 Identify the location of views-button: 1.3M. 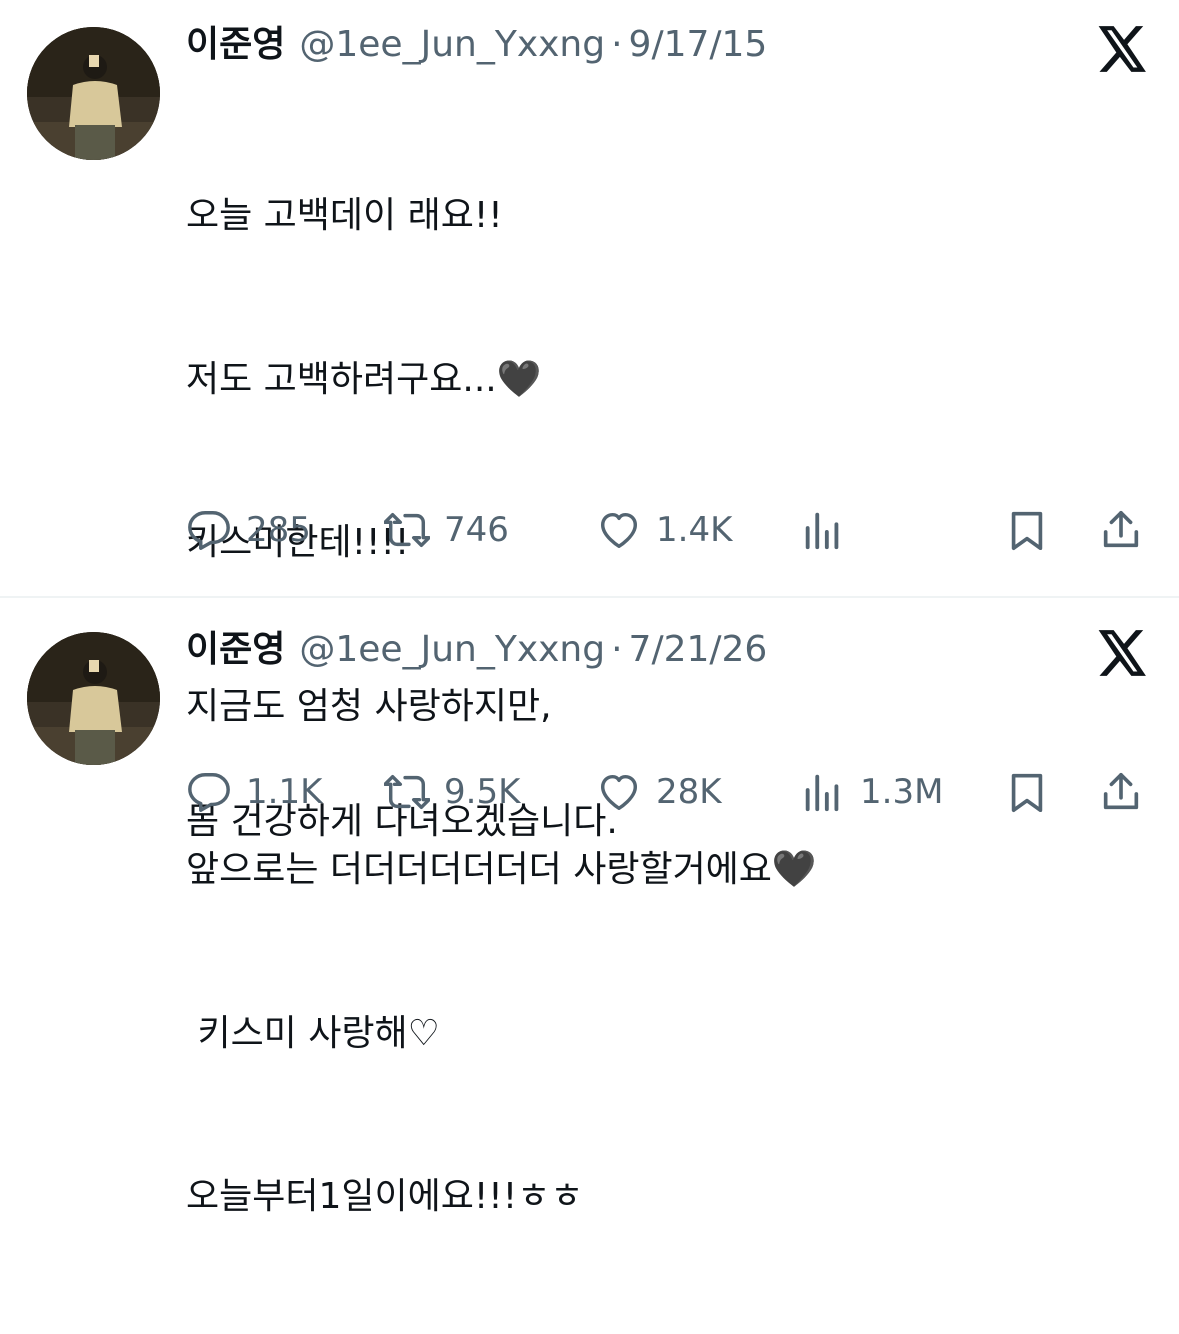
(871, 792).